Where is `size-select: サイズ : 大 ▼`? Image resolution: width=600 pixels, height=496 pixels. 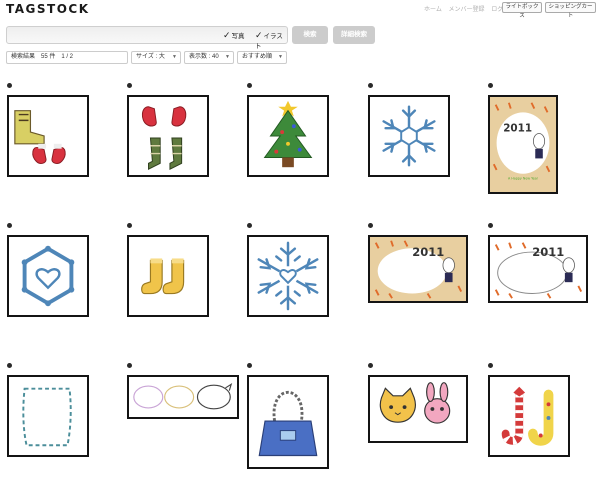 size-select: サイズ : 大 ▼ is located at coordinates (156, 57).